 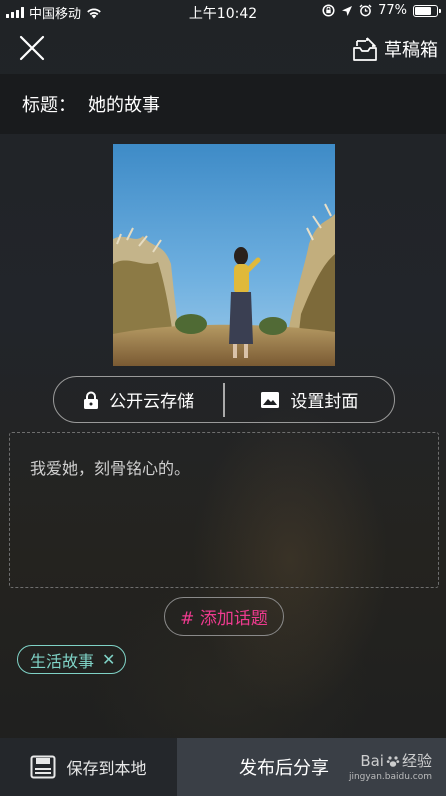 What do you see at coordinates (106, 768) in the screenshot?
I see `save-local-label: 保存到本地` at bounding box center [106, 768].